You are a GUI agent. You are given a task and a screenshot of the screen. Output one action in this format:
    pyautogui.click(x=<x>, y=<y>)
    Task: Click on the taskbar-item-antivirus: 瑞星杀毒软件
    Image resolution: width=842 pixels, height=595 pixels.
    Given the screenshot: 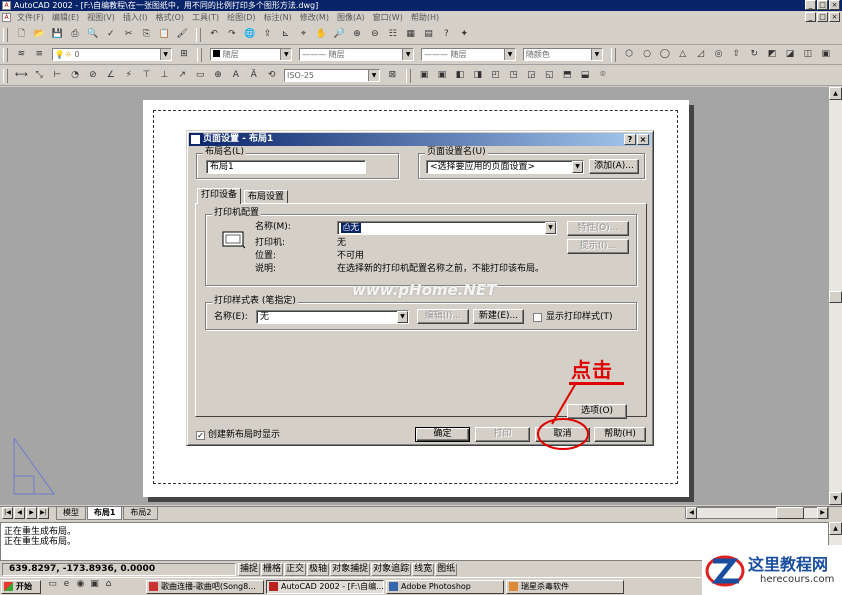 What is the action you would take?
    pyautogui.click(x=565, y=587)
    